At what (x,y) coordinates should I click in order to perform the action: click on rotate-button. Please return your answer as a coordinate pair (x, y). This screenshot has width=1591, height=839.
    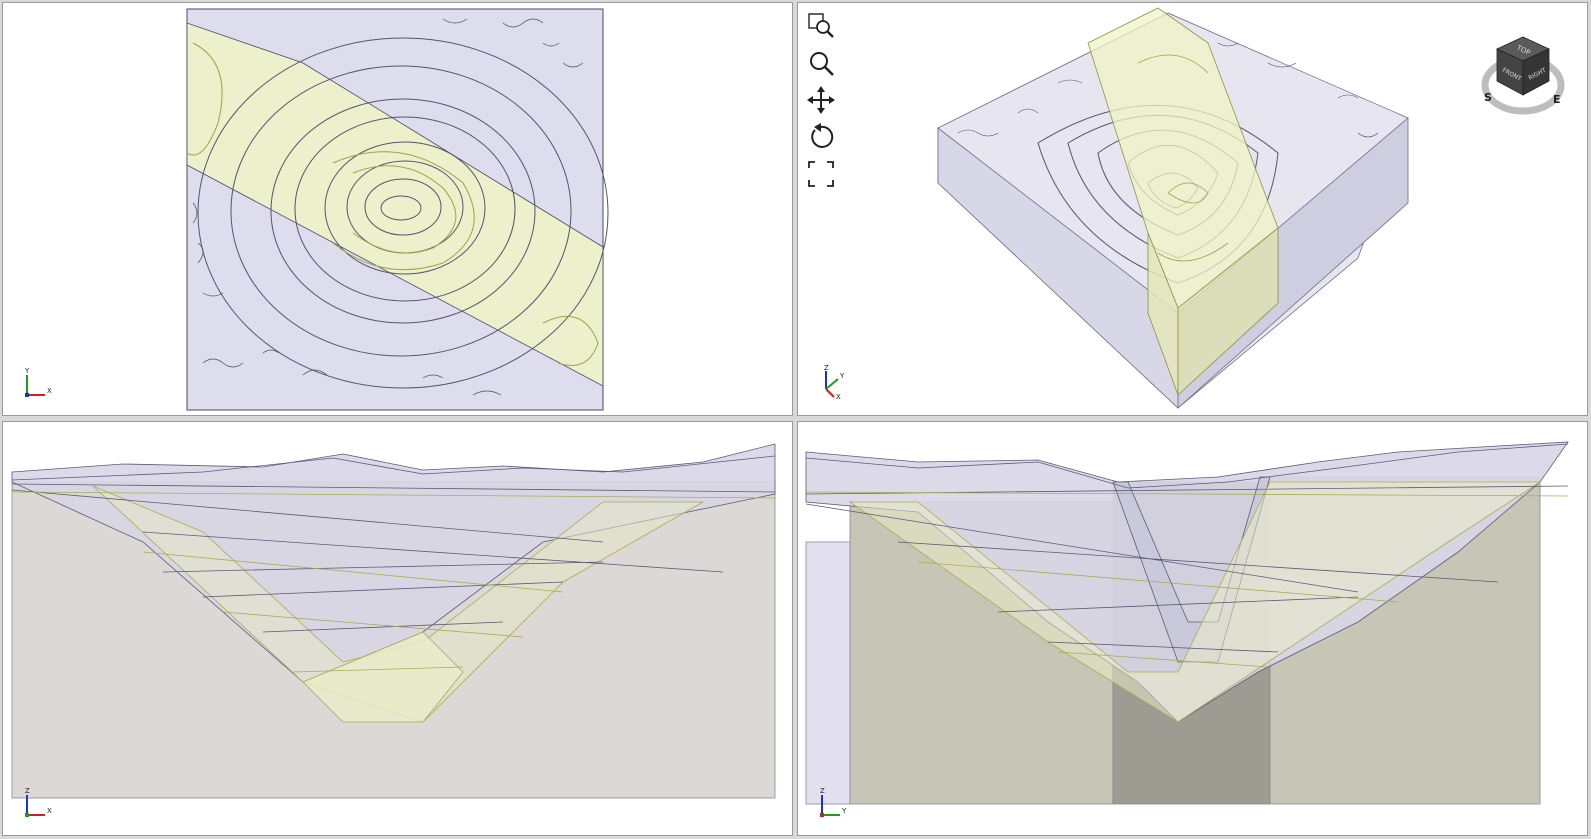
    Looking at the image, I should click on (821, 137).